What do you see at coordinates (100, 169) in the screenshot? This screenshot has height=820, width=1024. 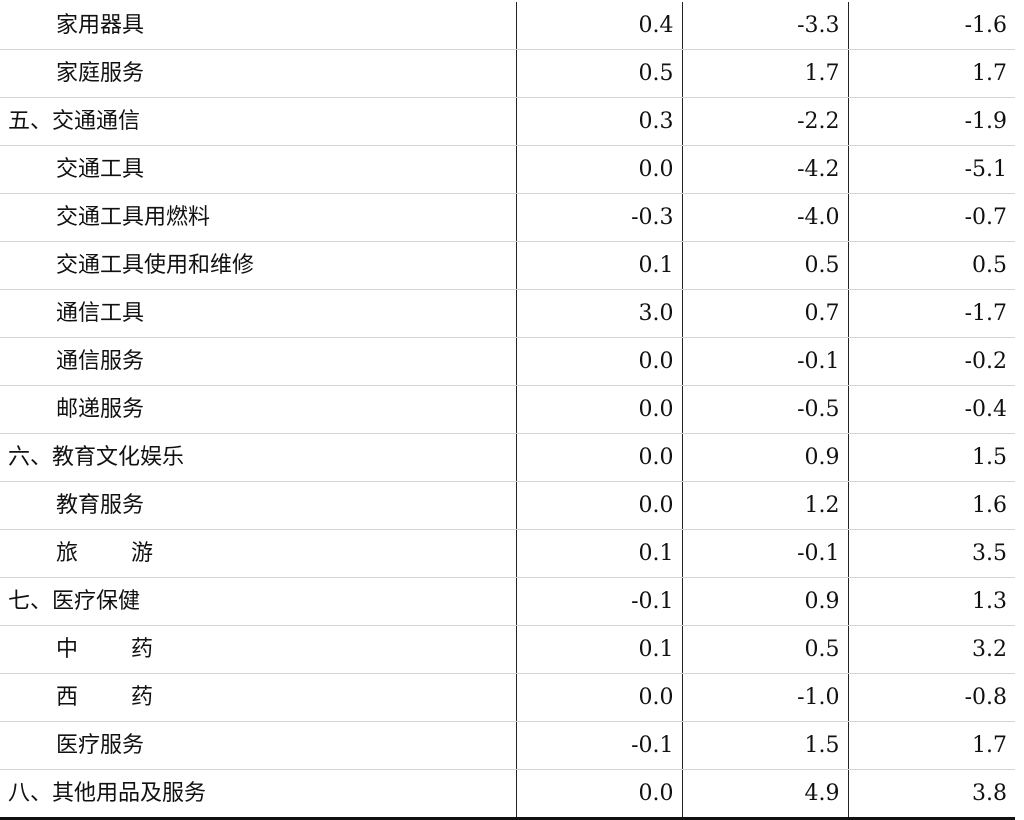 I see `item-name: 交通工具` at bounding box center [100, 169].